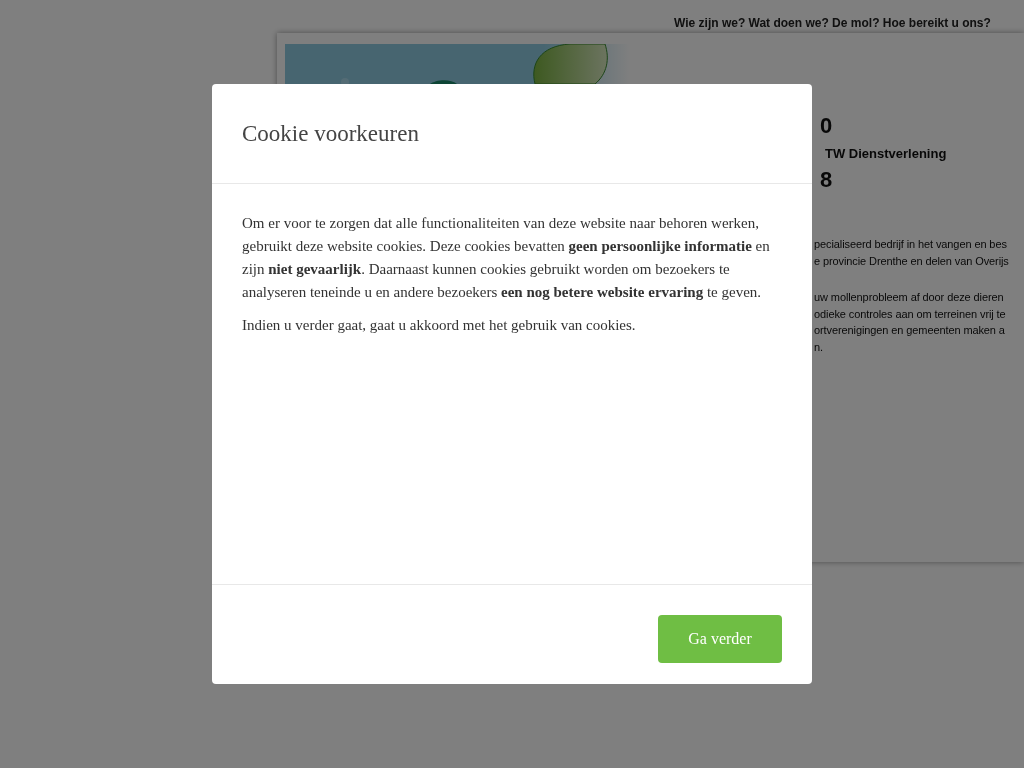  What do you see at coordinates (506, 258) in the screenshot?
I see `dialog-text: Om er voor te zorgen dat alle functionaliteiten van deze website naar behoren werken, gebruikt deze website cookies. Deze cookies bevatten geen persoonlijke informatie en zijn niet gevaarlijk. Daarnaast kunnen cookies gebruikt worden om bezoekers te analyseren teneinde u en andere bezoekers een nog betere website ervaring te geven.` at bounding box center [506, 258].